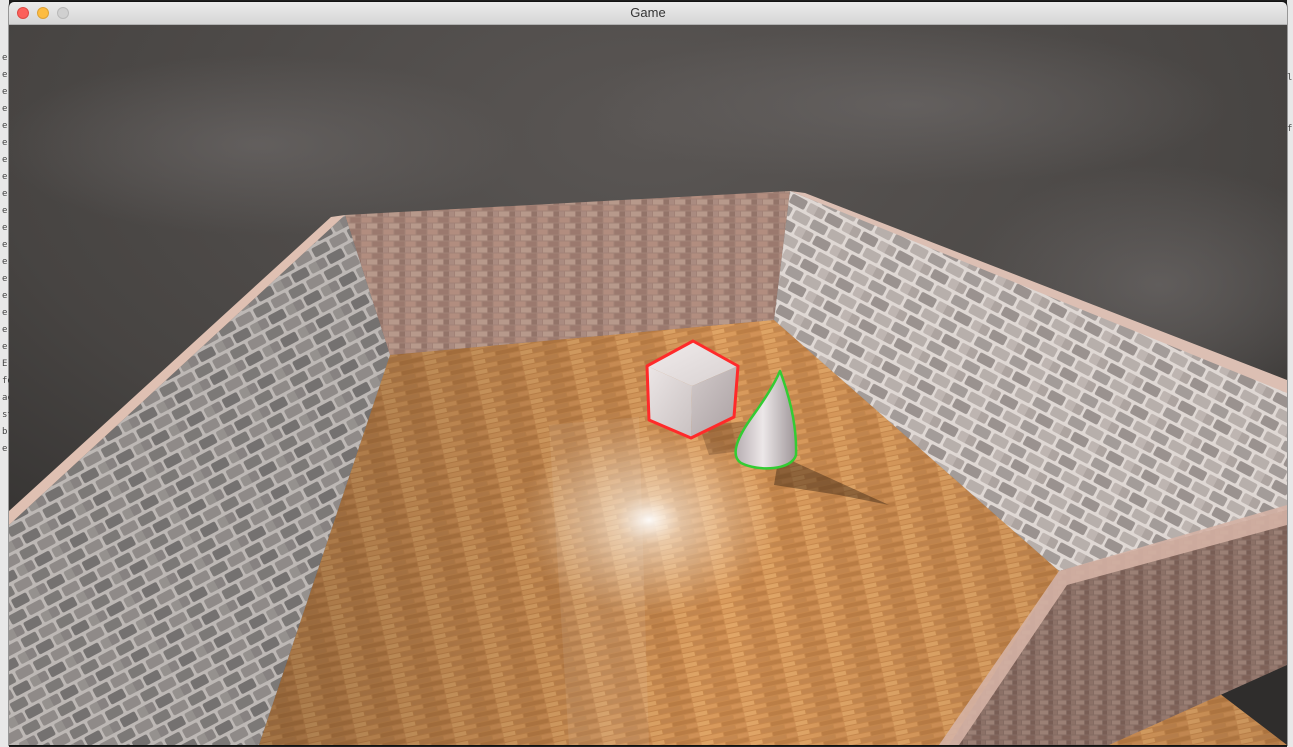 The image size is (1293, 747). Describe the element at coordinates (1290, 78) in the screenshot. I see `background-text-line: l` at that location.